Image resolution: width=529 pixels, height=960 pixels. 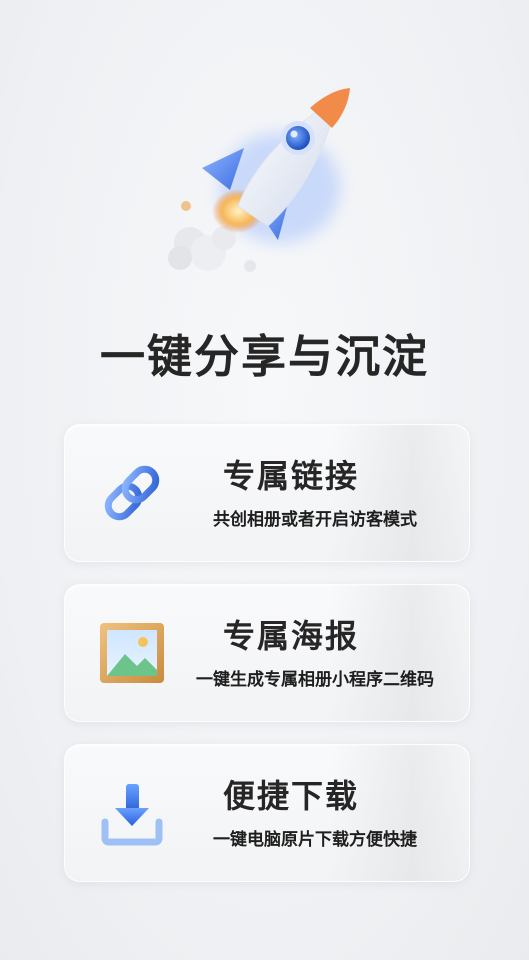 What do you see at coordinates (132, 813) in the screenshot?
I see `download-tray-icon` at bounding box center [132, 813].